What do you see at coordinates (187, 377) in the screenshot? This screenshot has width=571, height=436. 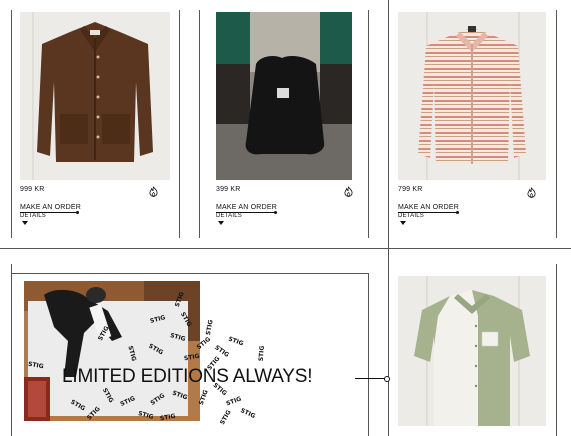 I see `banner-headline: LIMITED EDITIONS ALWAYS!` at bounding box center [187, 377].